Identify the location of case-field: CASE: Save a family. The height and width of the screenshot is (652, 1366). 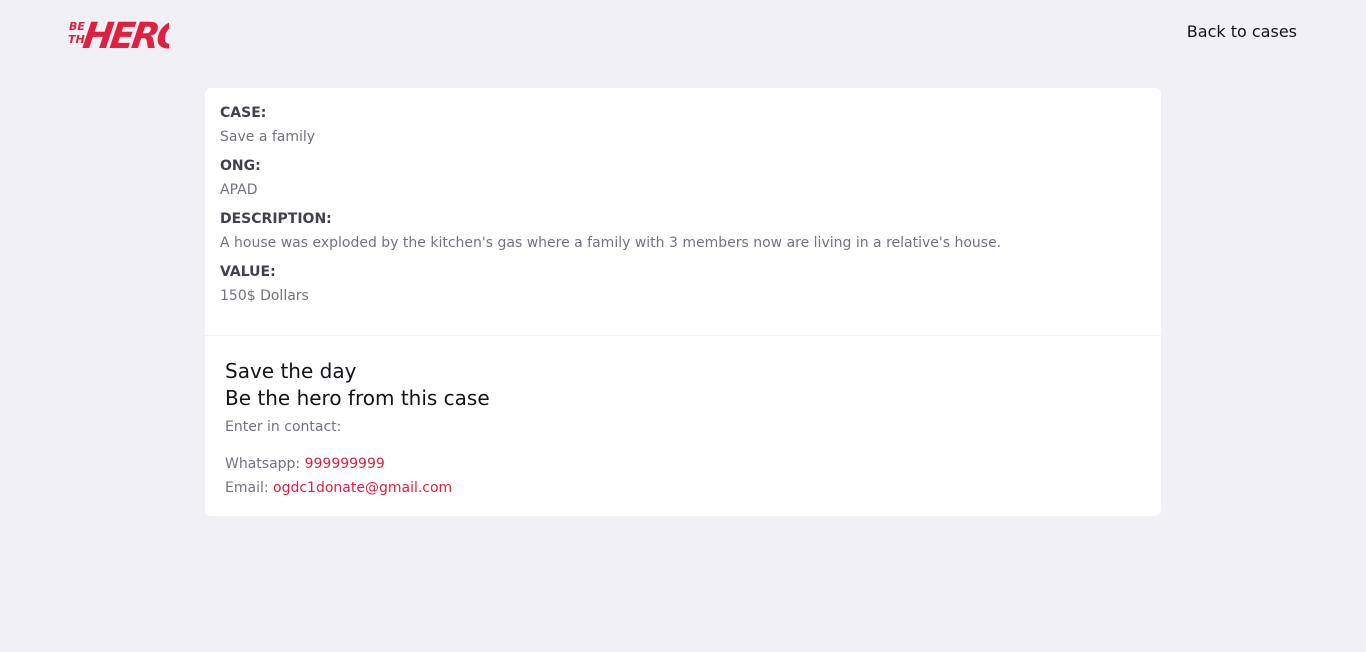
(683, 125).